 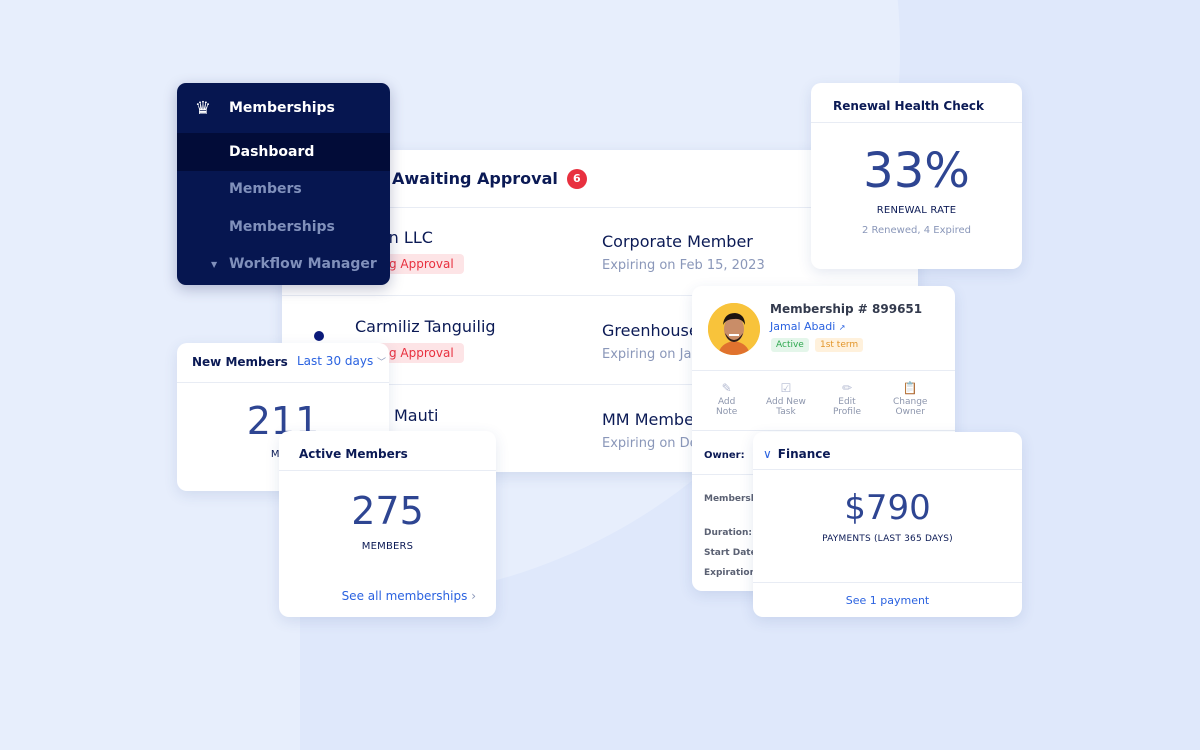 What do you see at coordinates (683, 265) in the screenshot?
I see `expiry-date: Expiring on Feb 15, 2023` at bounding box center [683, 265].